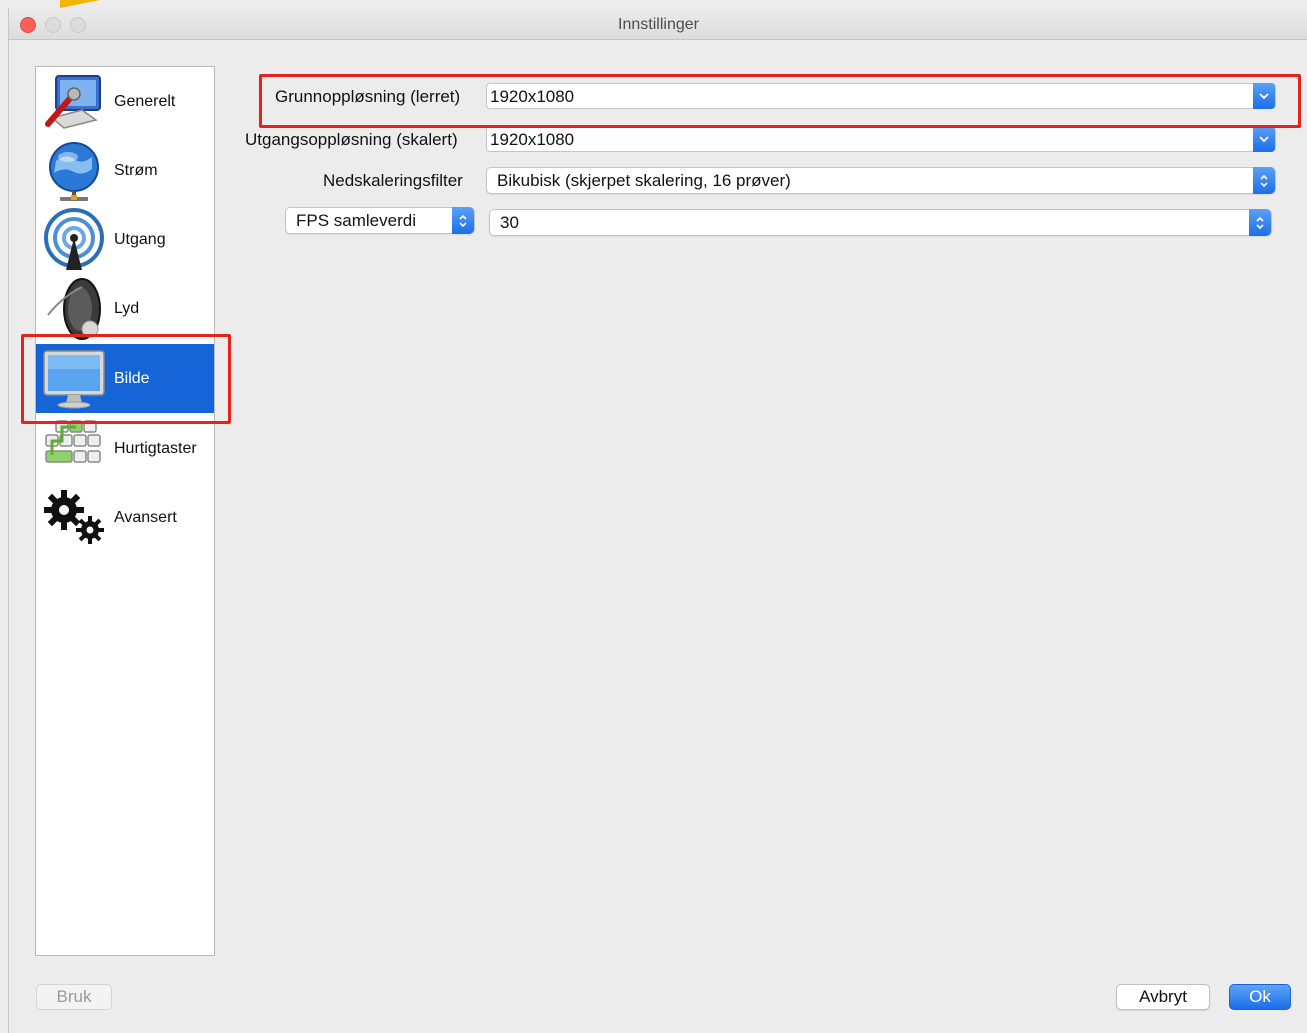  What do you see at coordinates (145, 517) in the screenshot?
I see `sidebar-item-label: Avansert` at bounding box center [145, 517].